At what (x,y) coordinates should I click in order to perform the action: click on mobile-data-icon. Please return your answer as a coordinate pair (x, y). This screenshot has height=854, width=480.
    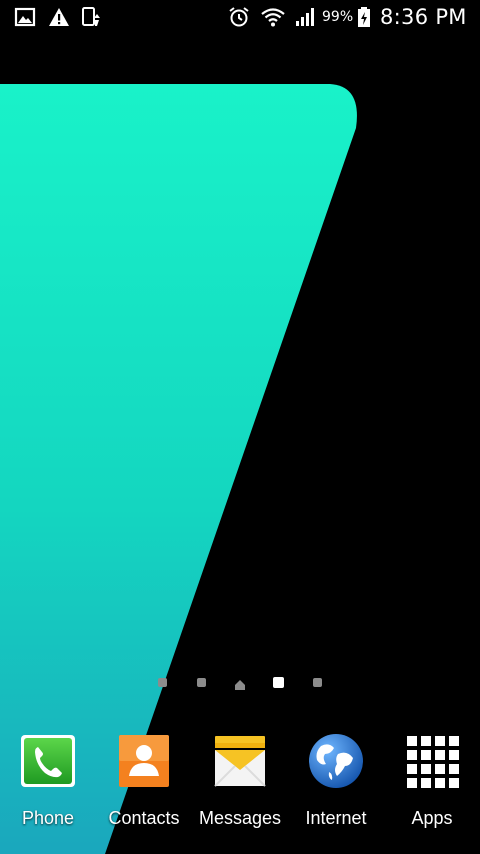
    Looking at the image, I should click on (91, 17).